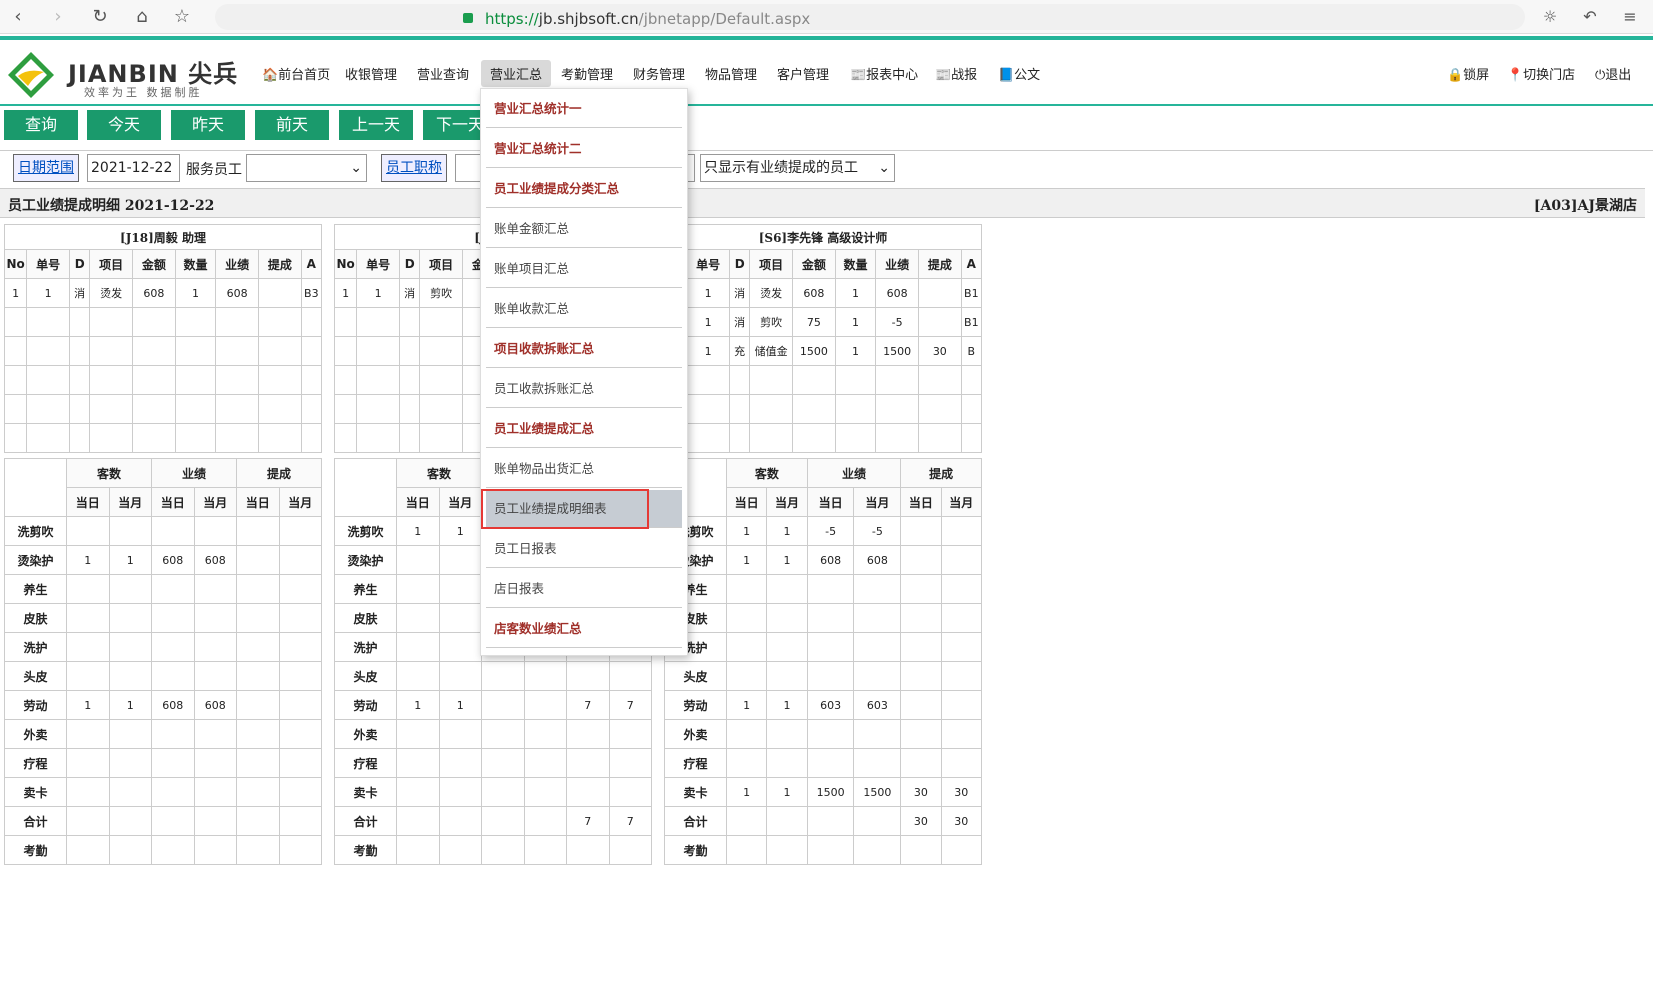 The height and width of the screenshot is (989, 1653). What do you see at coordinates (292, 125) in the screenshot?
I see `toolbar-button-3: 前天` at bounding box center [292, 125].